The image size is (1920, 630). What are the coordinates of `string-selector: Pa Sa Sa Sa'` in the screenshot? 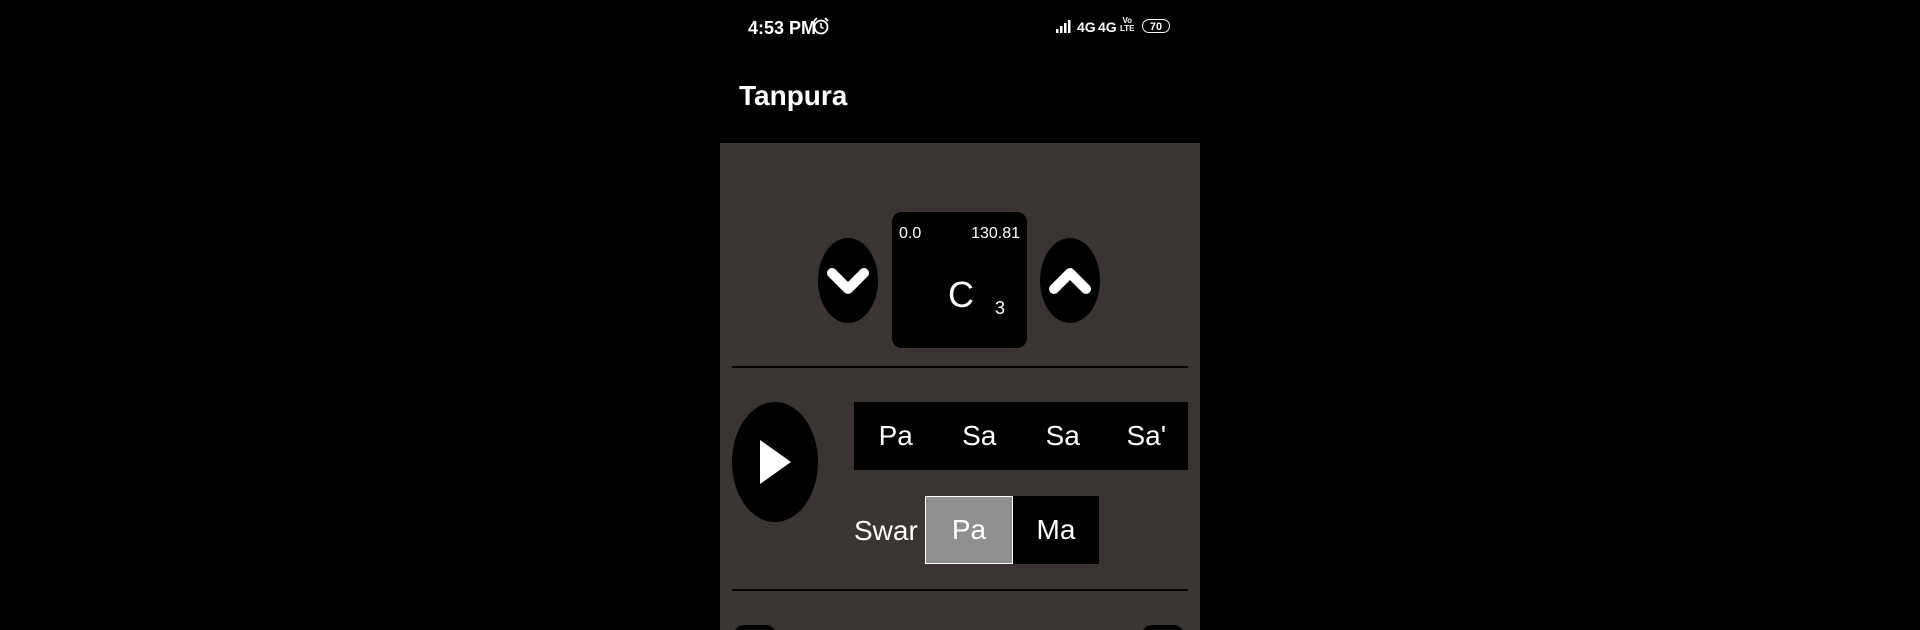 It's located at (1021, 436).